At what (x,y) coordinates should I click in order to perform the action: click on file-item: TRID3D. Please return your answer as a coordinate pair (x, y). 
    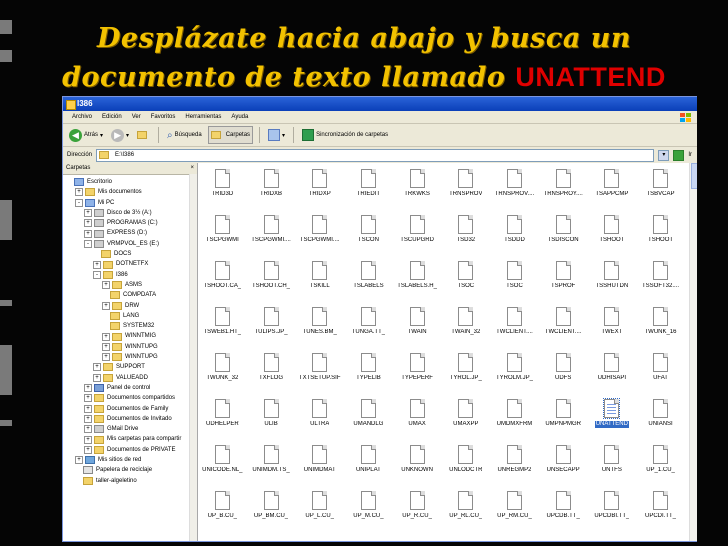
    Looking at the image, I should click on (222, 186).